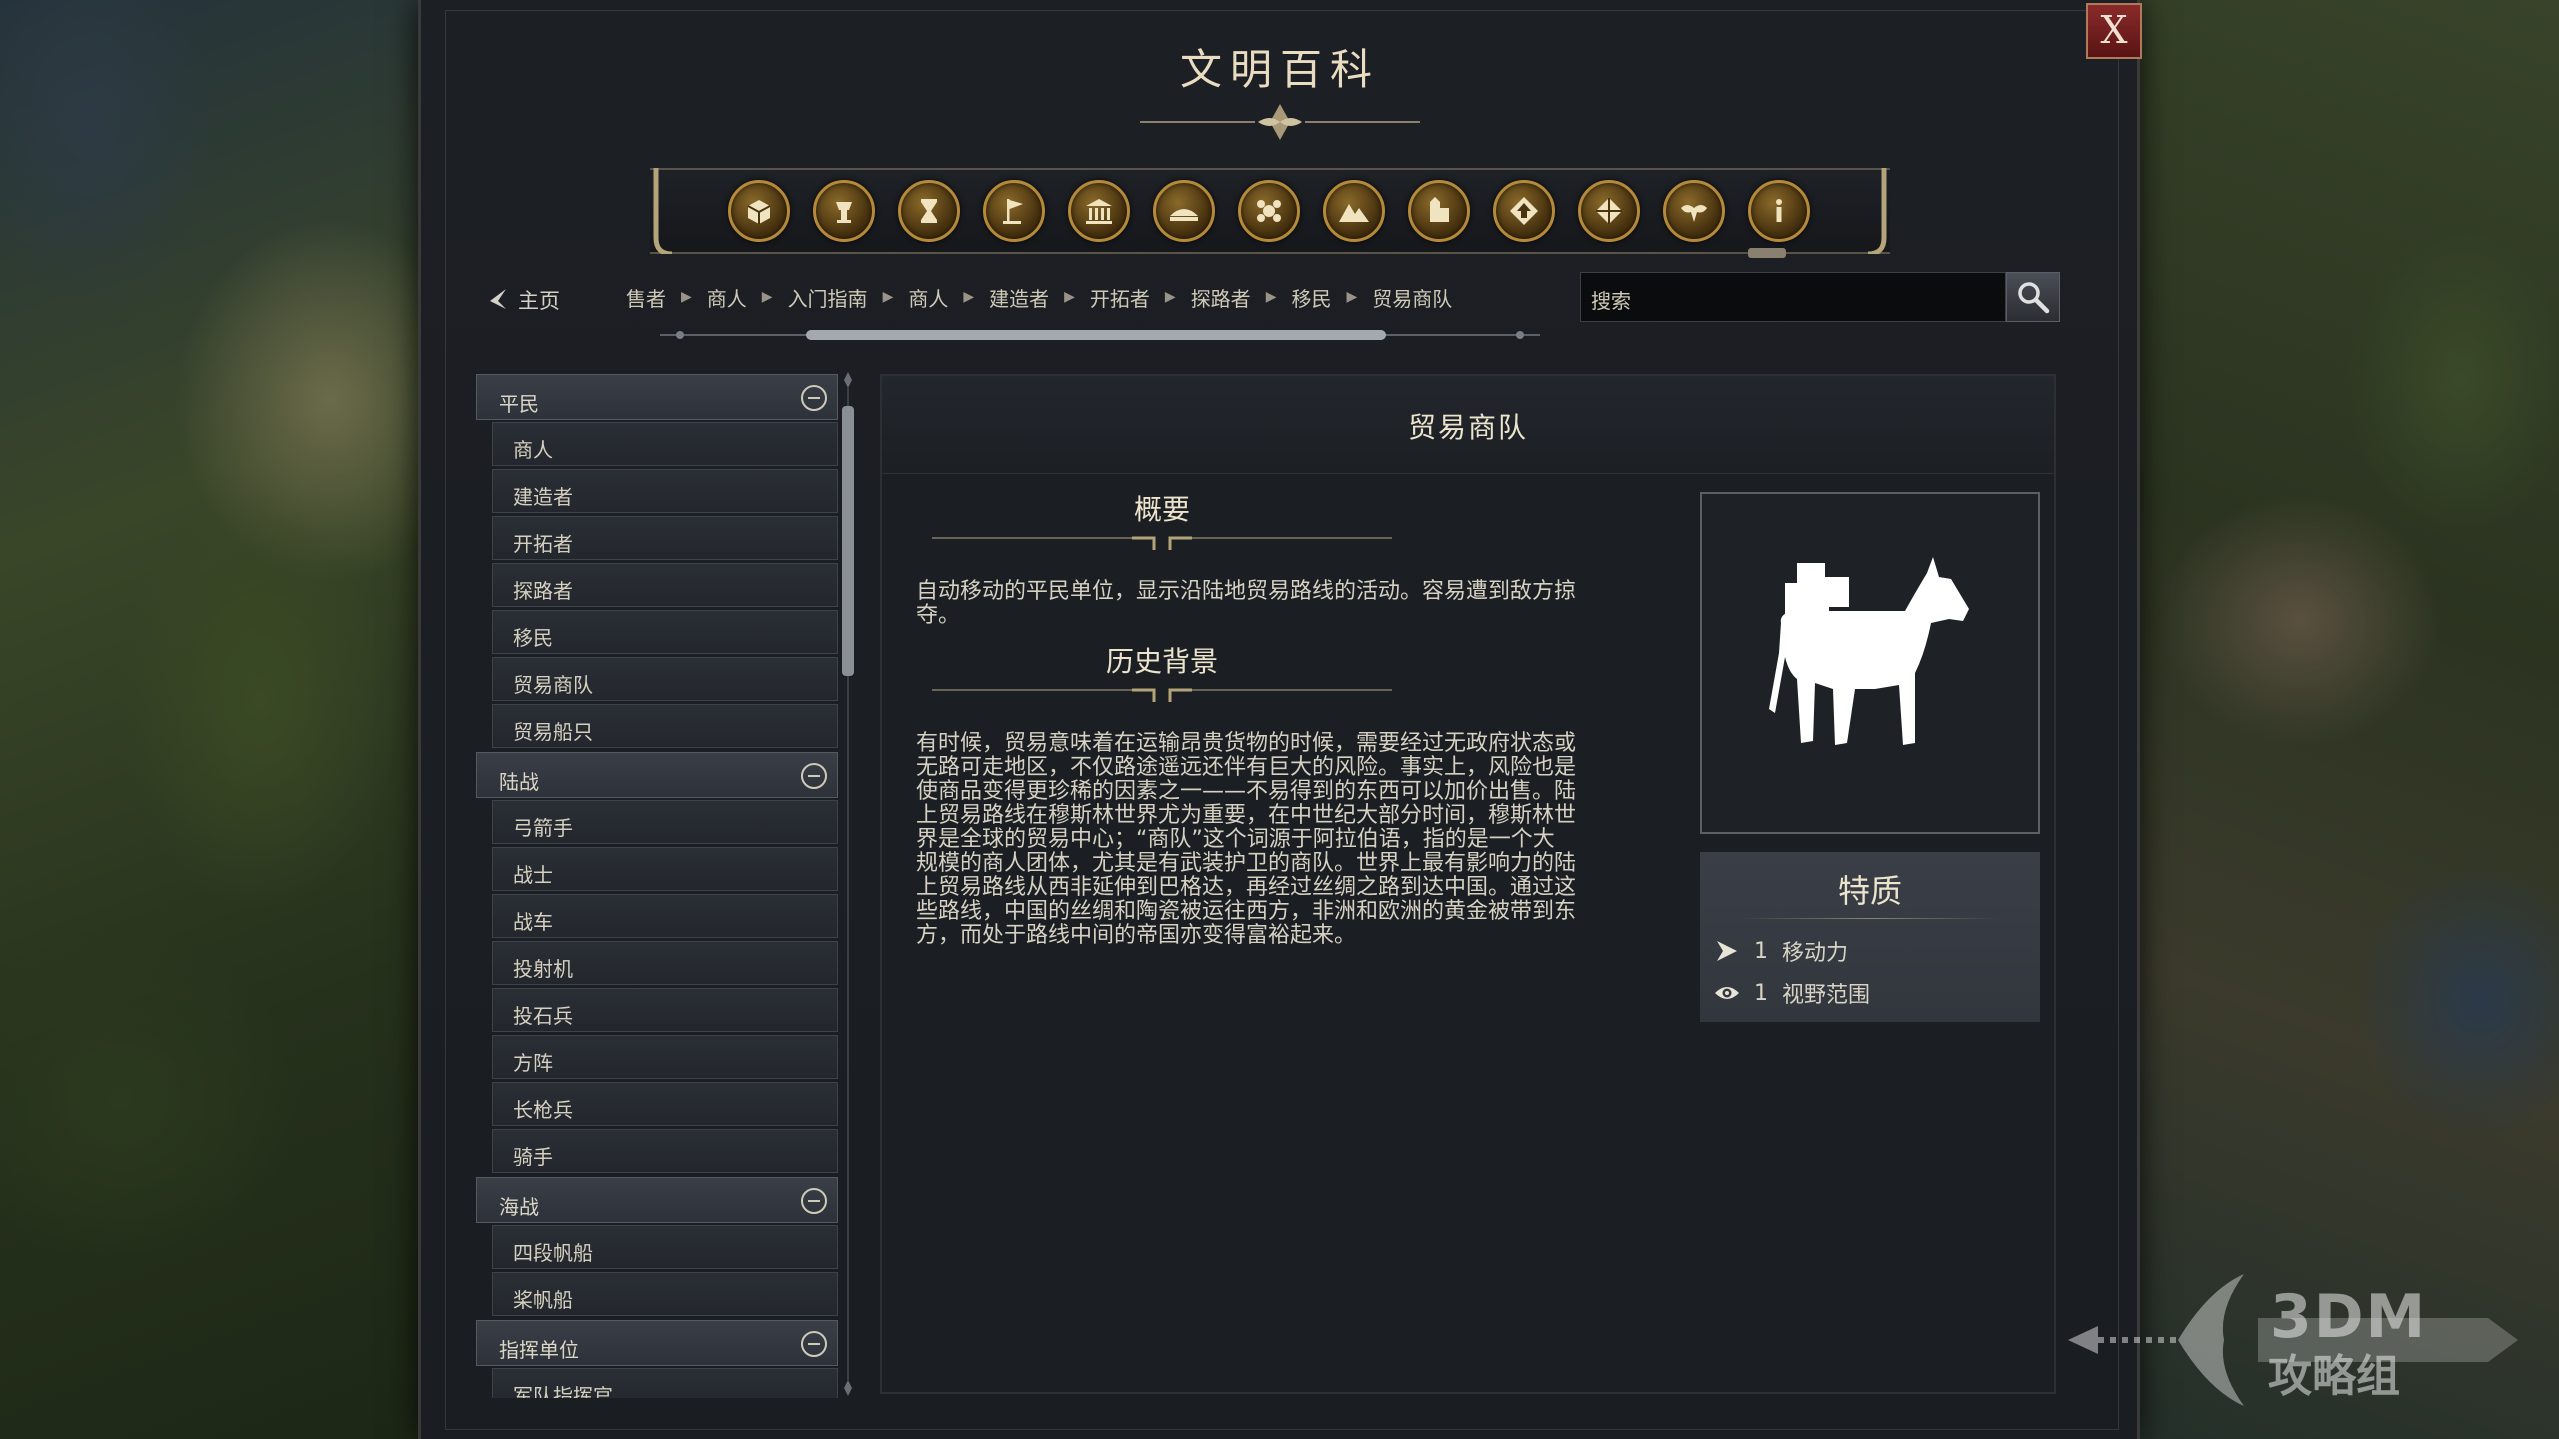 This screenshot has width=2559, height=1439. Describe the element at coordinates (1815, 953) in the screenshot. I see `trait-label: 移动力` at that location.